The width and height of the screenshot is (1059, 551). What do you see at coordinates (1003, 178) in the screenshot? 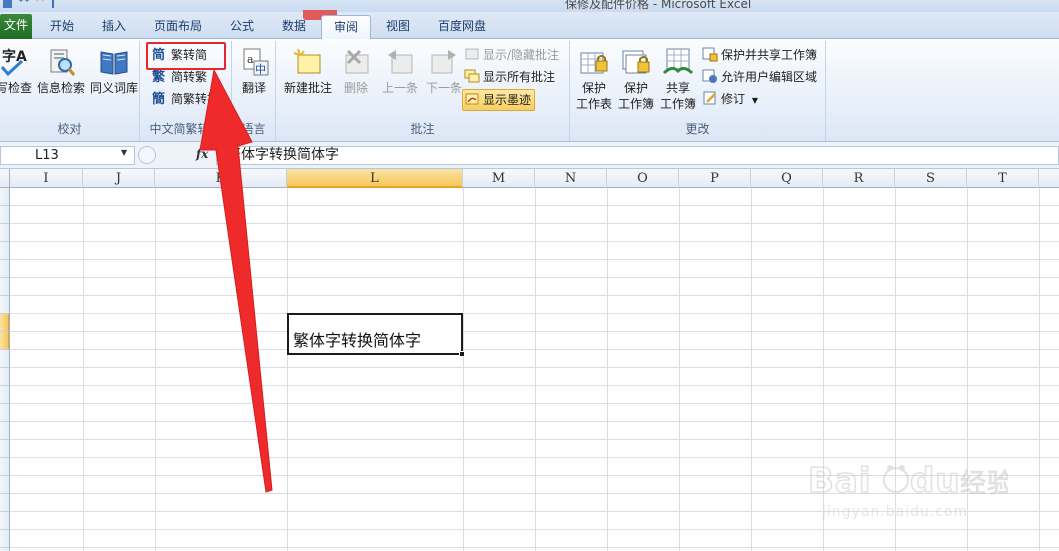
I see `column-header-t: T` at bounding box center [1003, 178].